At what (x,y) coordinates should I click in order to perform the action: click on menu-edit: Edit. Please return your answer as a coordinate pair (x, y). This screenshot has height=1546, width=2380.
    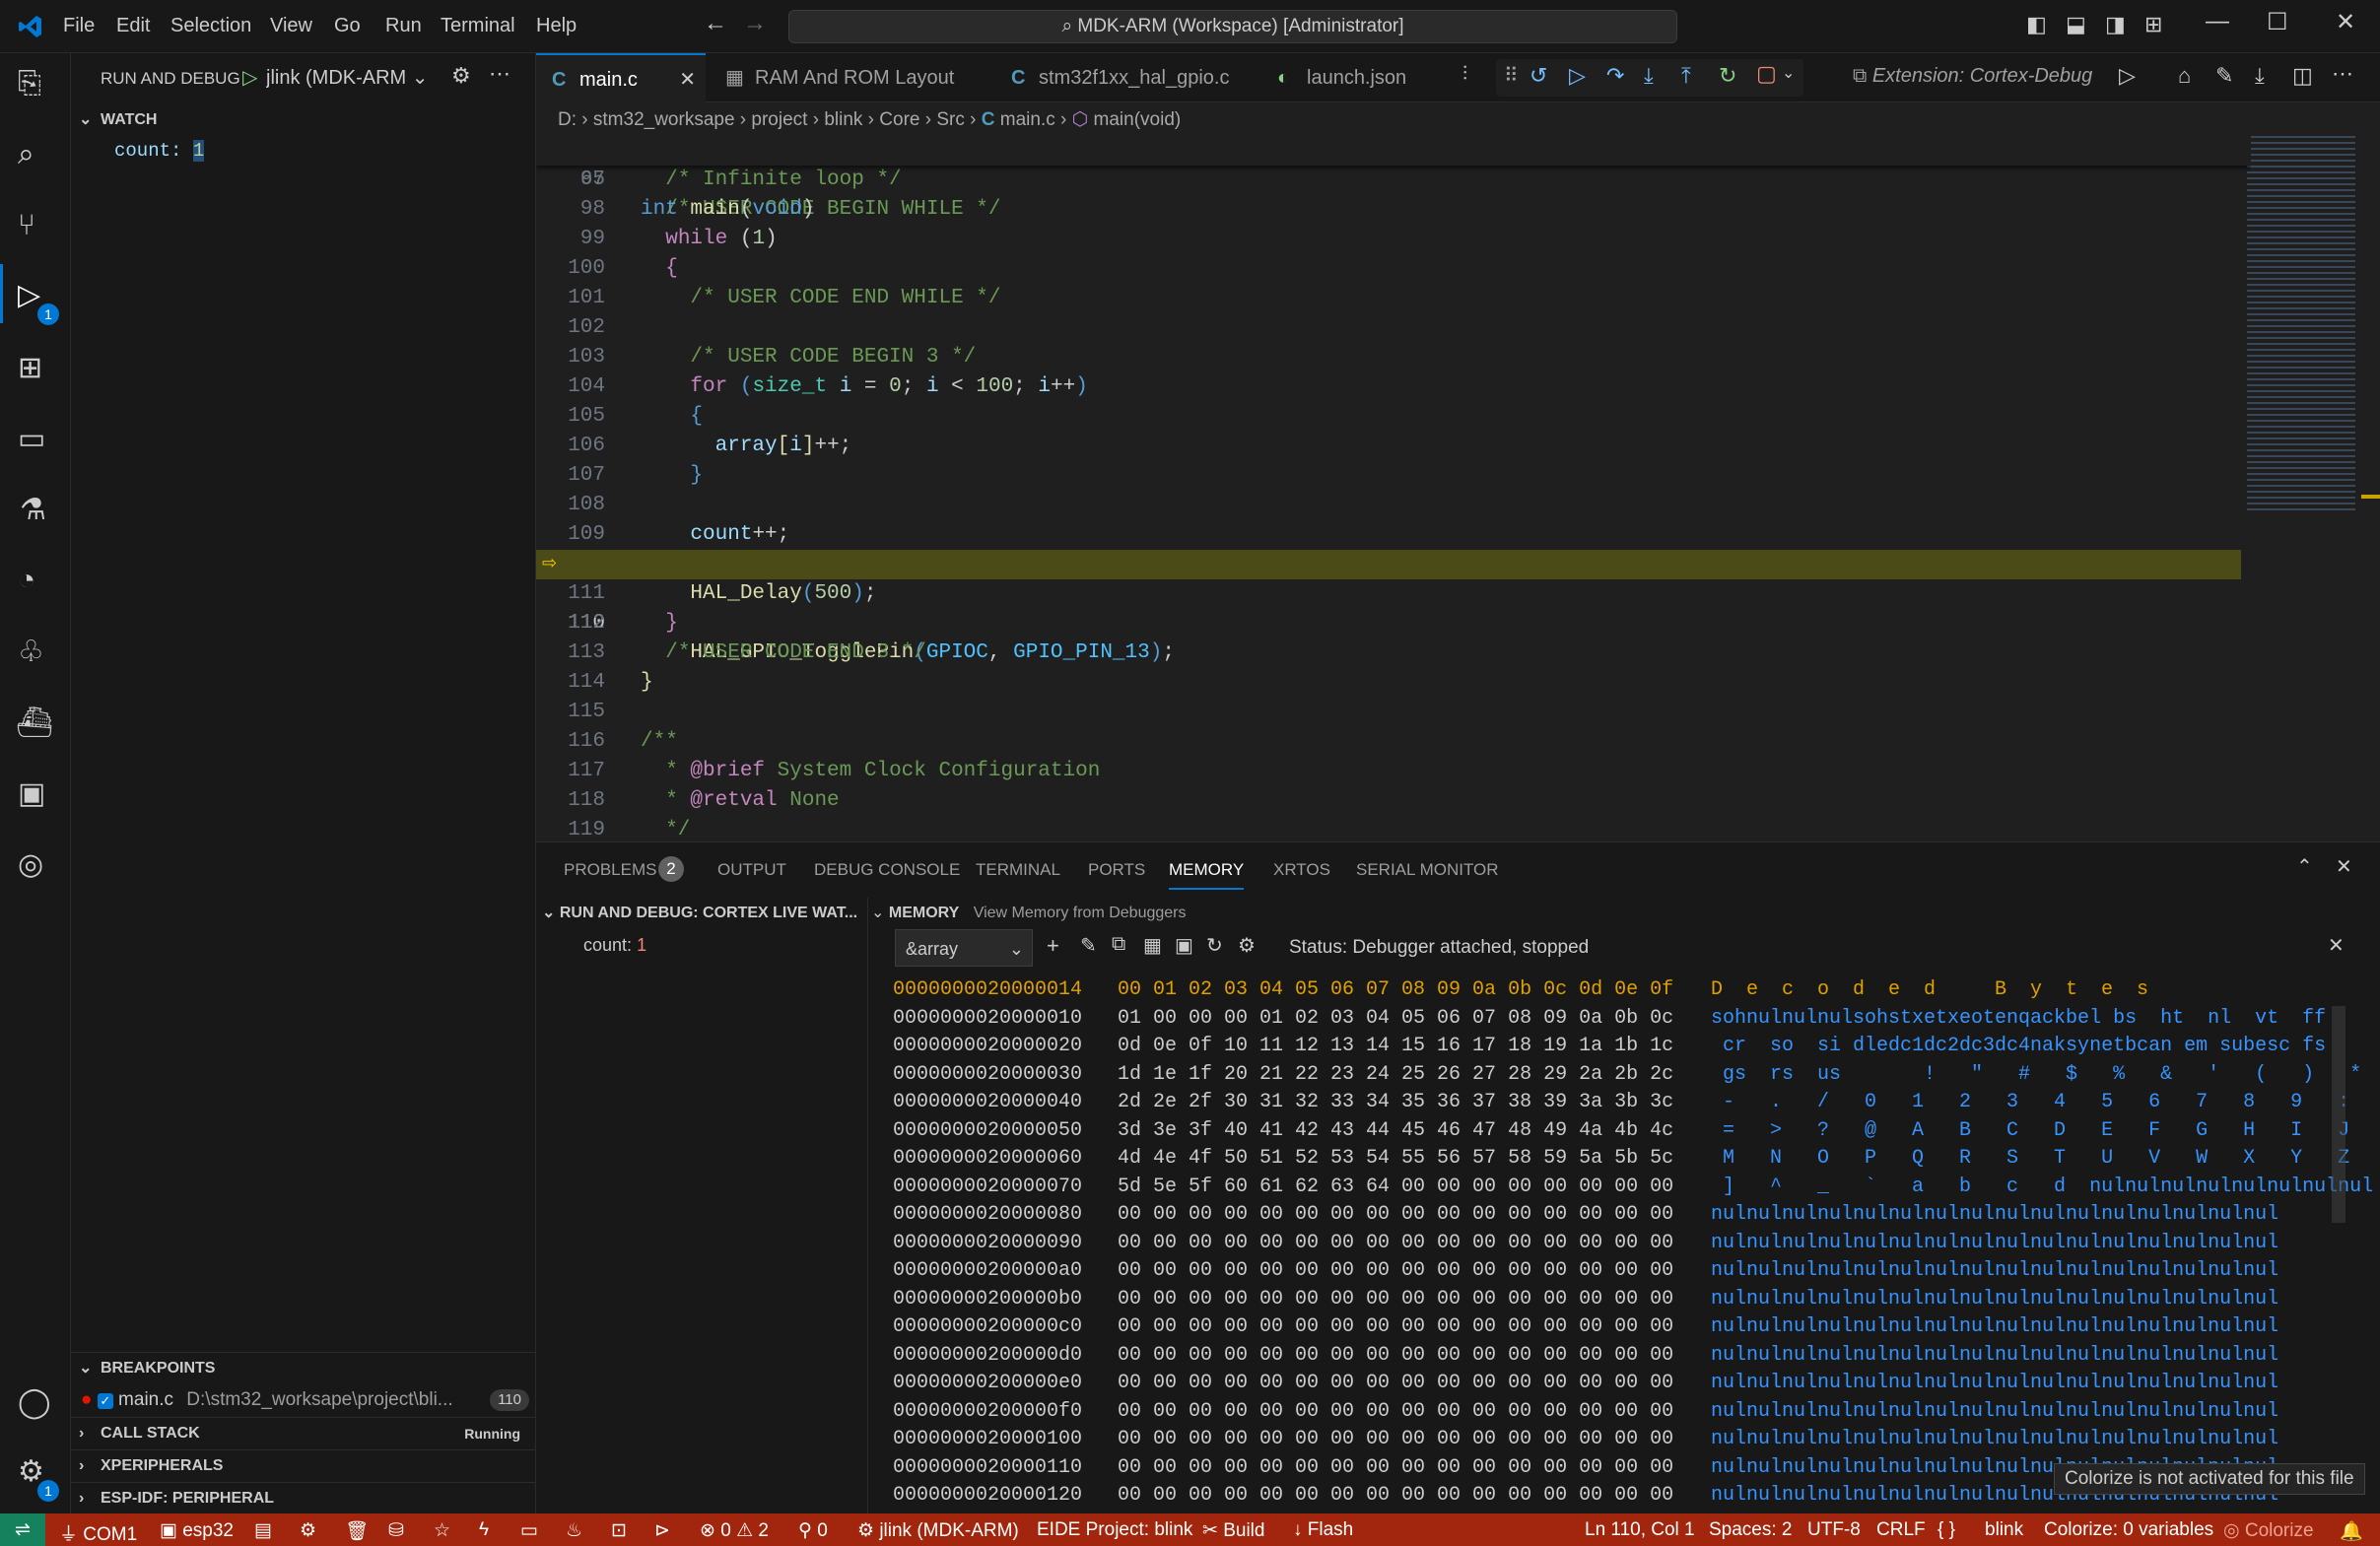
    Looking at the image, I should click on (133, 26).